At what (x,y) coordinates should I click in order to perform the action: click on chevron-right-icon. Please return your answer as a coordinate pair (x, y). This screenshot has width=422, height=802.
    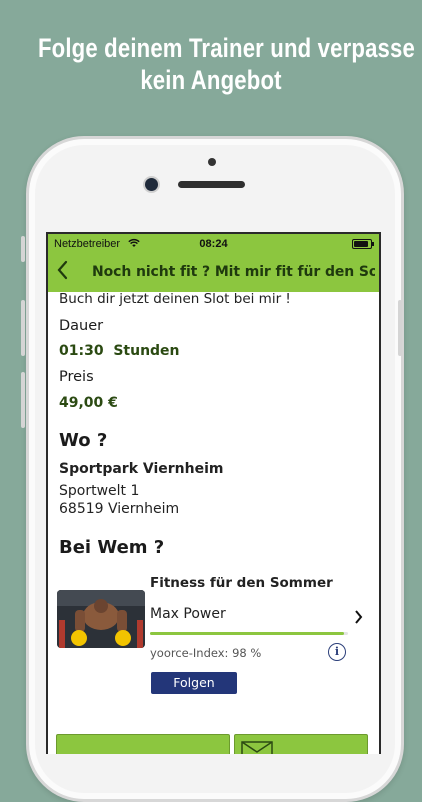
    Looking at the image, I should click on (358, 618).